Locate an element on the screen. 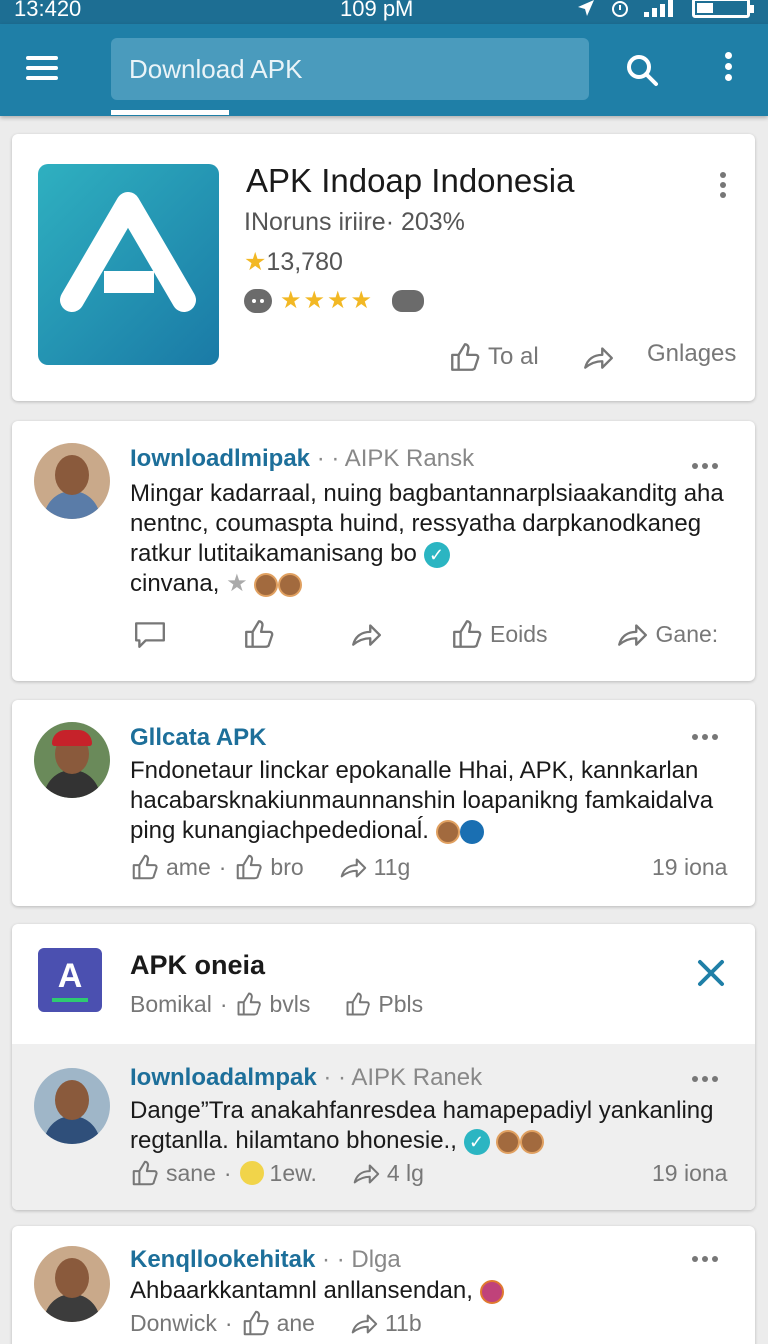 The image size is (768, 1344). app-like-label: To al is located at coordinates (513, 356).